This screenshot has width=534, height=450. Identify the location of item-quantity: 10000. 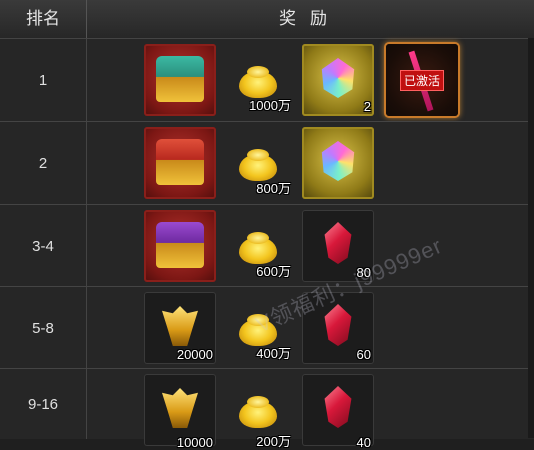
(194, 442).